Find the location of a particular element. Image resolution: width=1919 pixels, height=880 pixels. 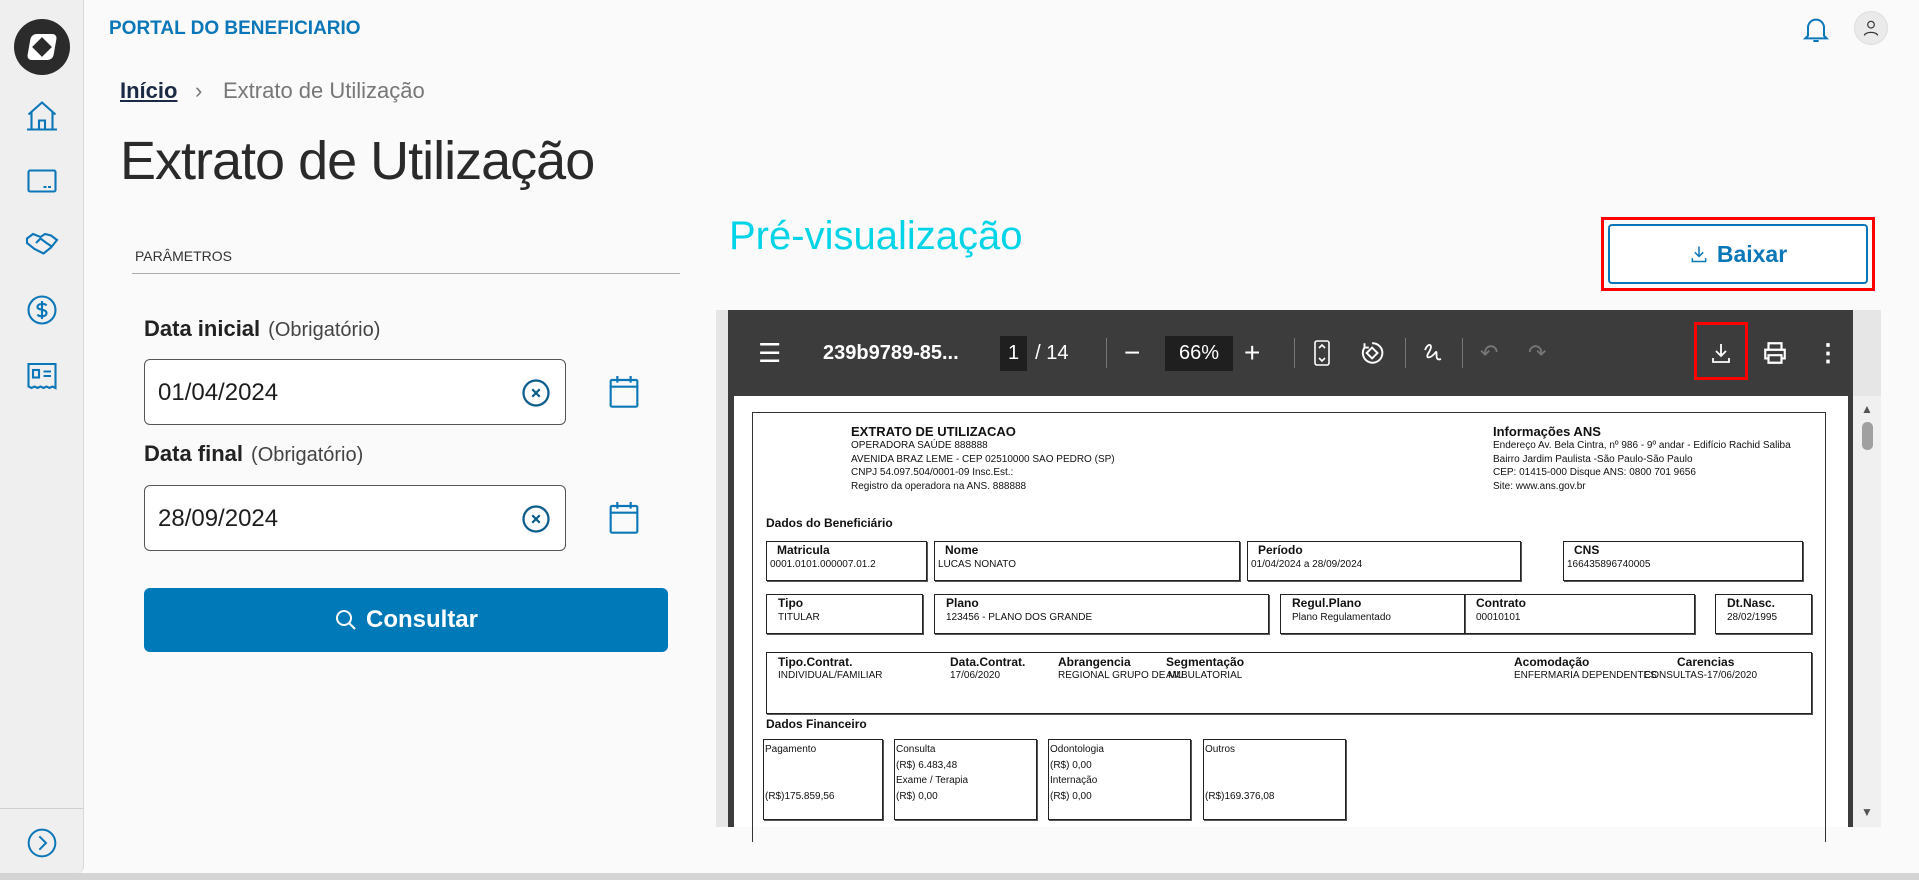

home-icon is located at coordinates (42, 116).